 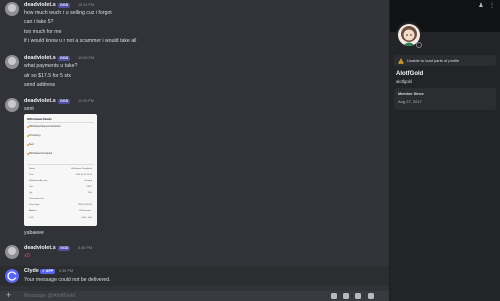 What do you see at coordinates (445, 99) in the screenshot?
I see `member-since-card: Member Since Aug 27, 2017` at bounding box center [445, 99].